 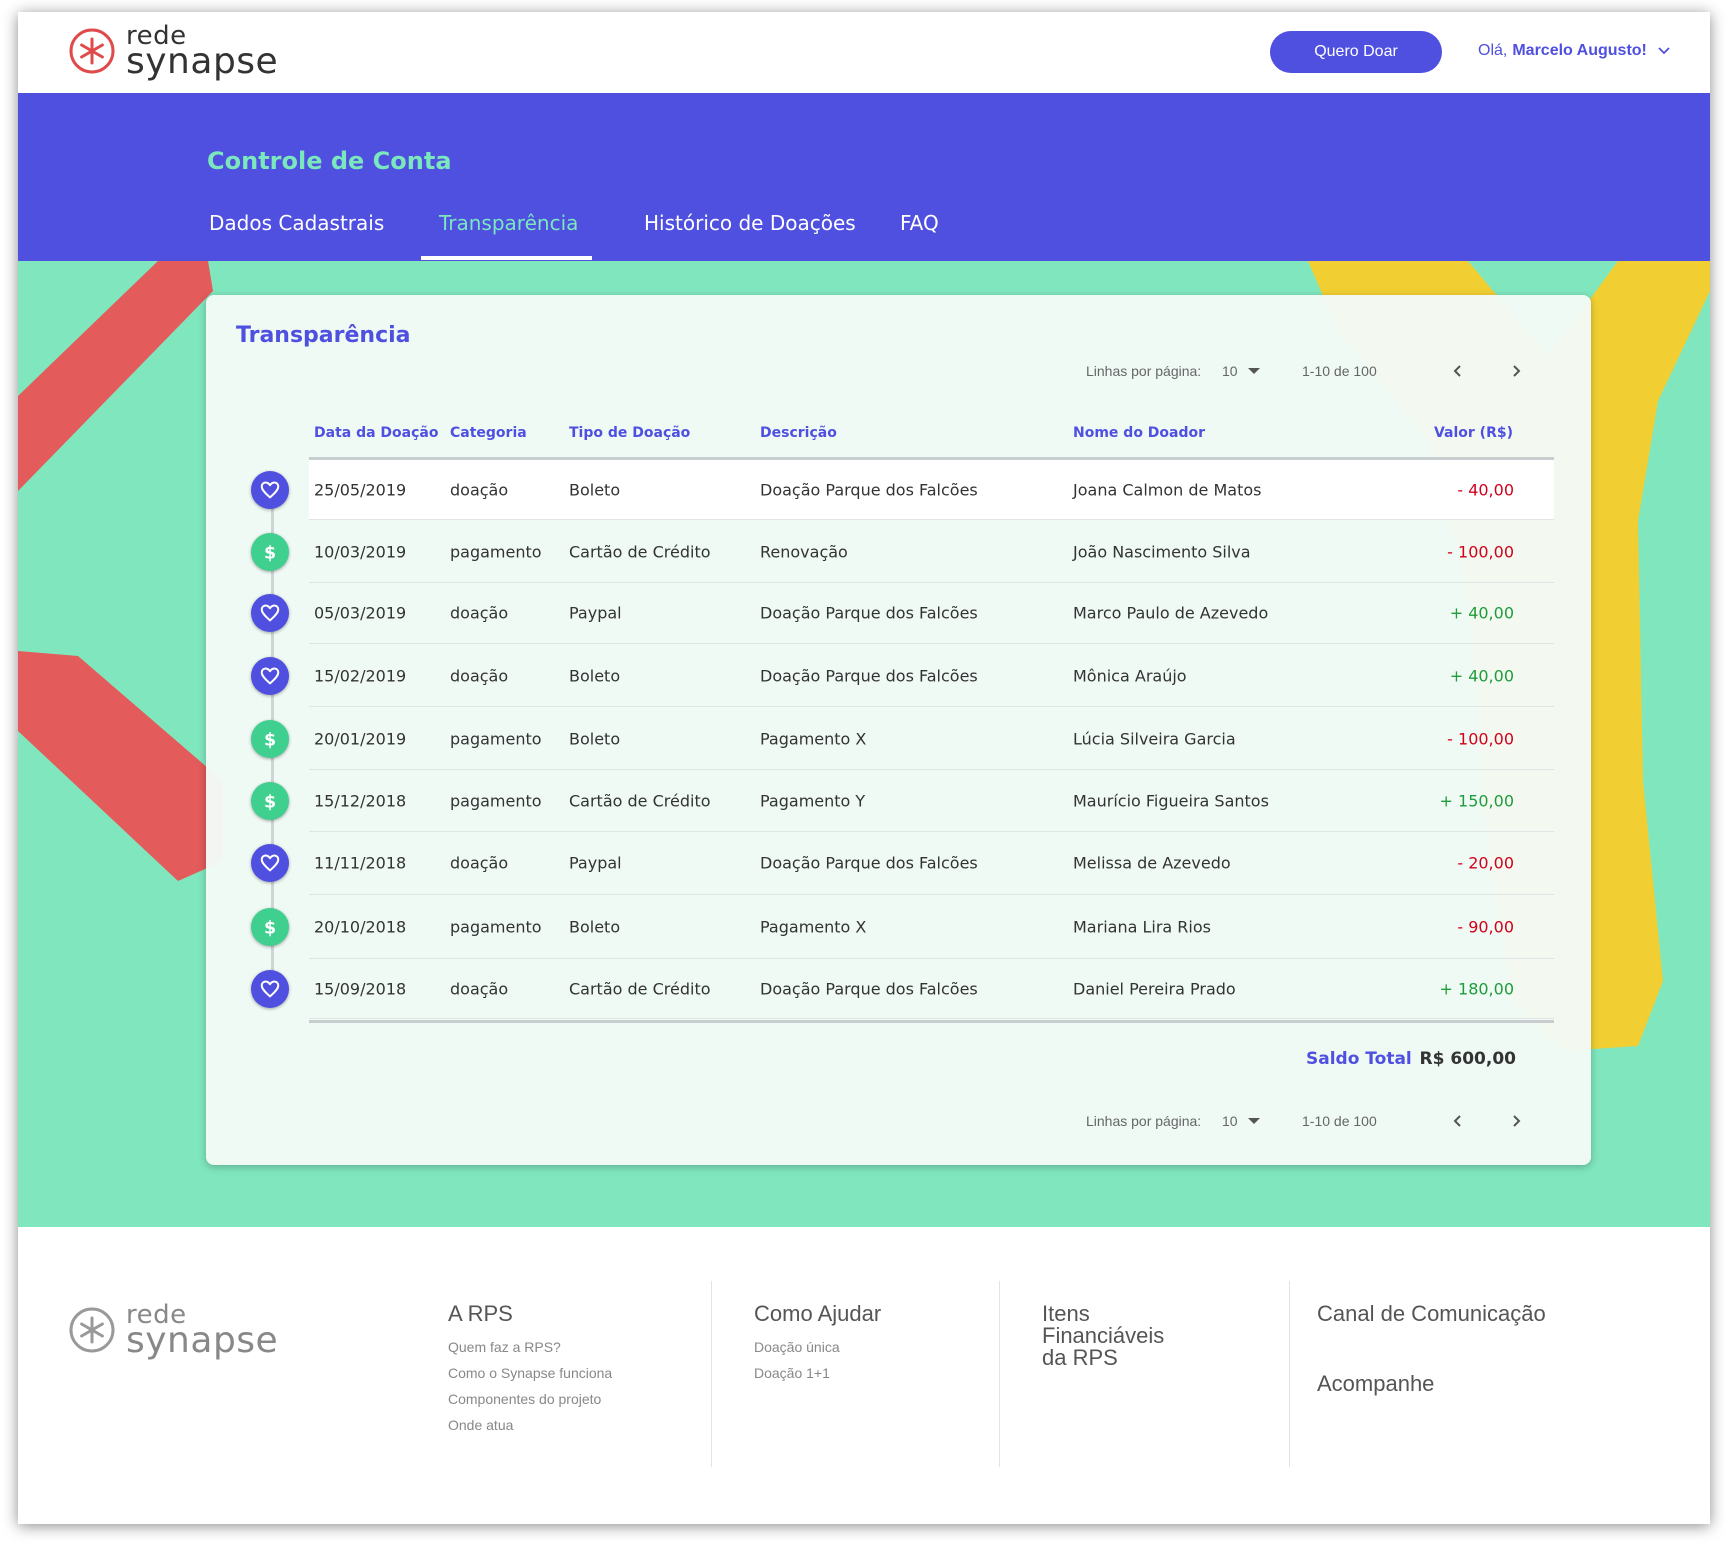 I want to click on cell-value: + 40,00, so click(x=1481, y=675).